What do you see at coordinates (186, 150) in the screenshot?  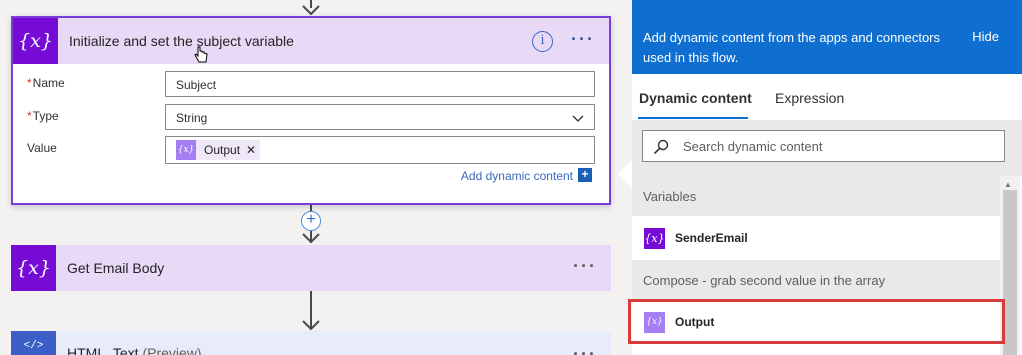 I see `compose-icon: {x}` at bounding box center [186, 150].